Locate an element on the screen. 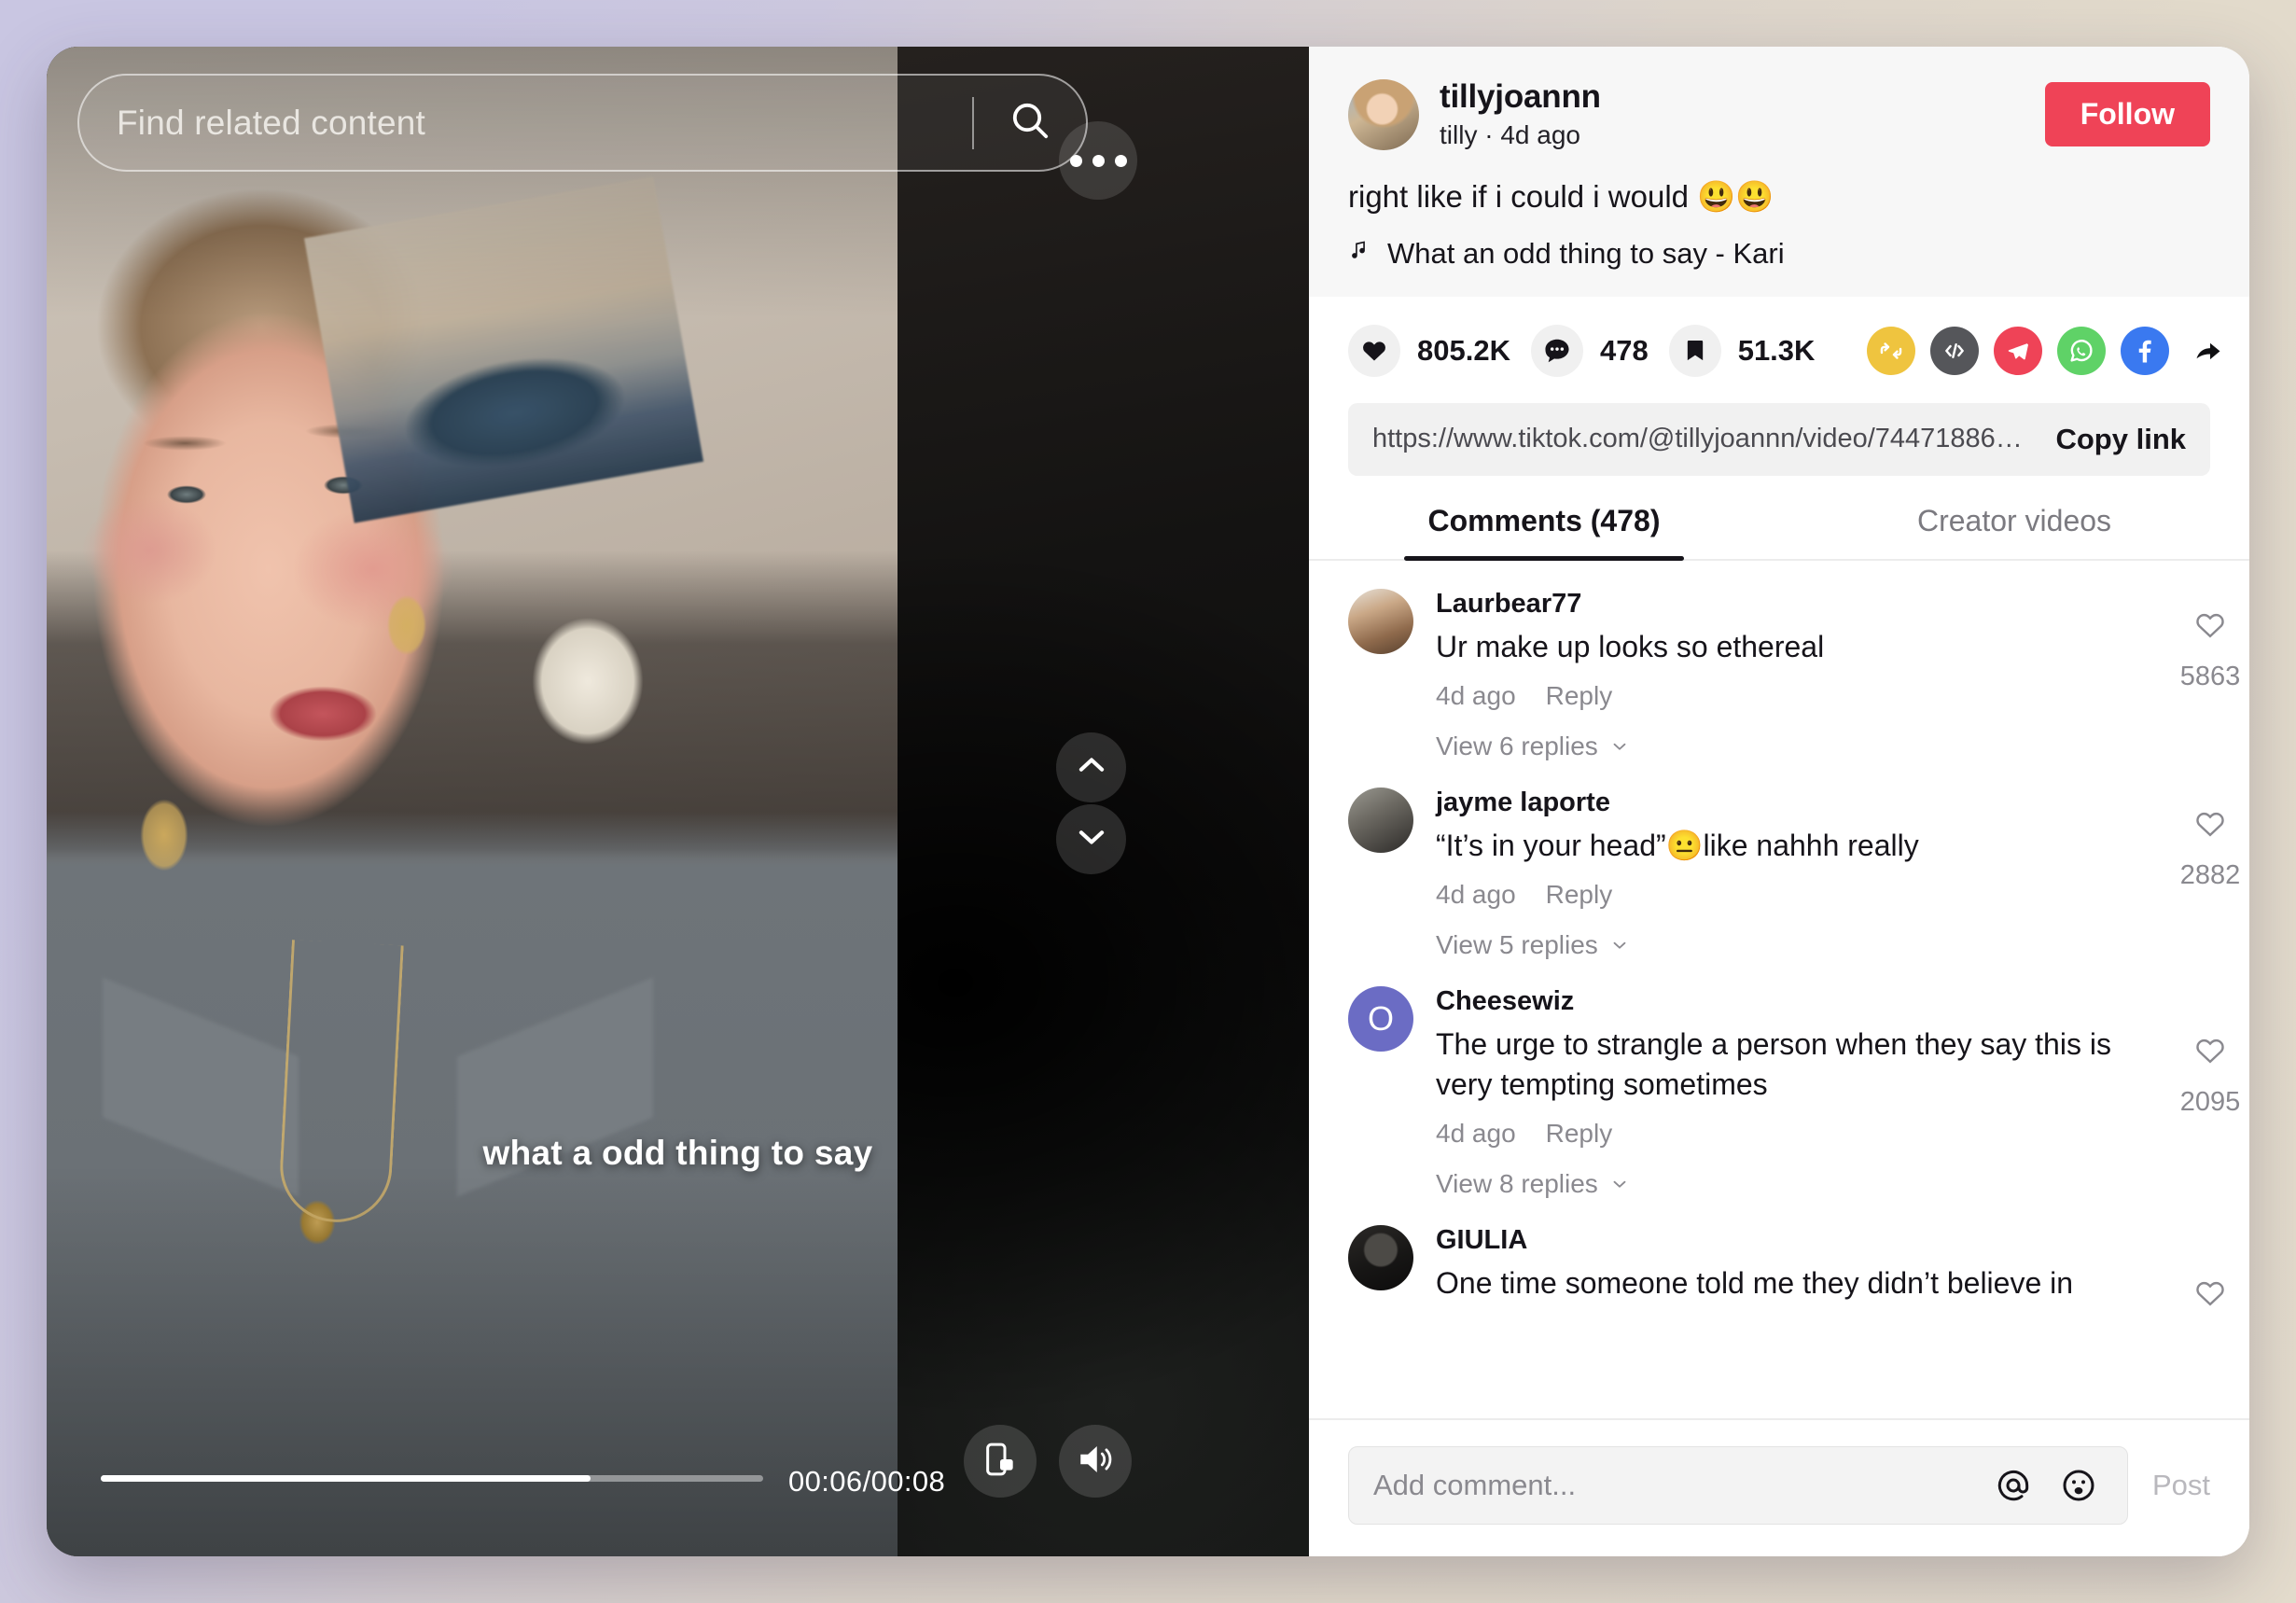  commenter-avatar: O is located at coordinates (1381, 1019).